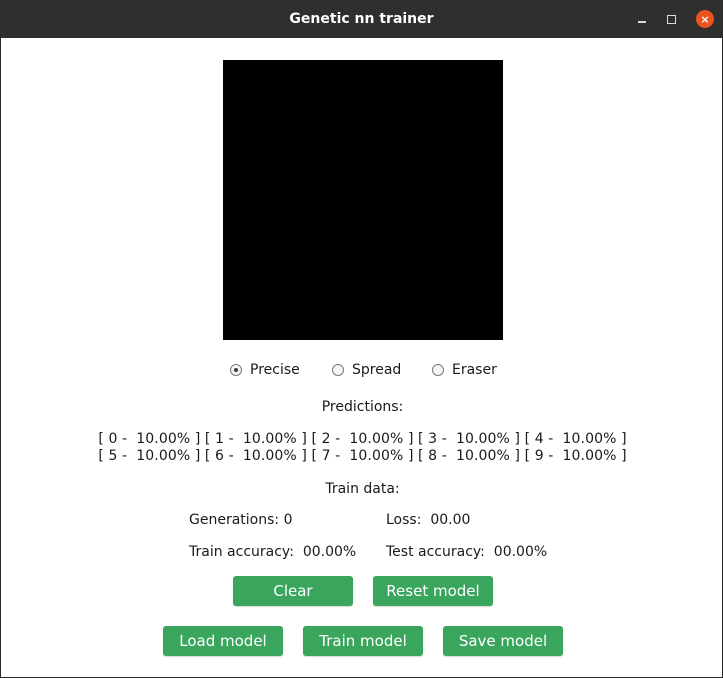 The image size is (723, 678). Describe the element at coordinates (236, 370) in the screenshot. I see `radio-precise-indicator` at that location.